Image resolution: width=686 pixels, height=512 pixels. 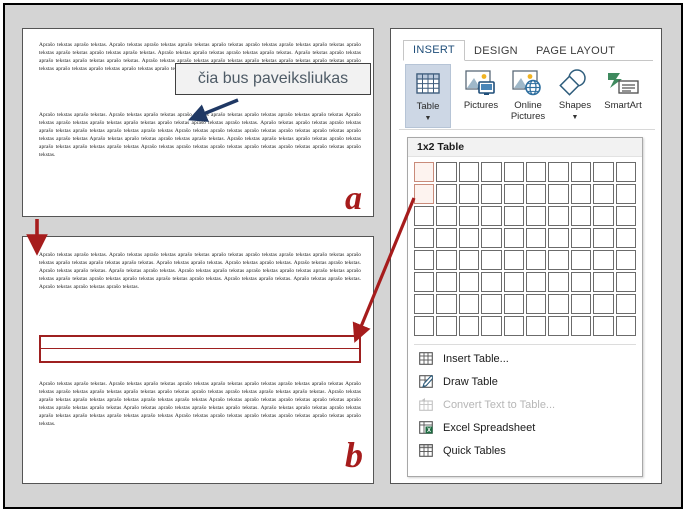 What do you see at coordinates (528, 94) in the screenshot?
I see `ribbon-button-online-pictures: Online Pictures` at bounding box center [528, 94].